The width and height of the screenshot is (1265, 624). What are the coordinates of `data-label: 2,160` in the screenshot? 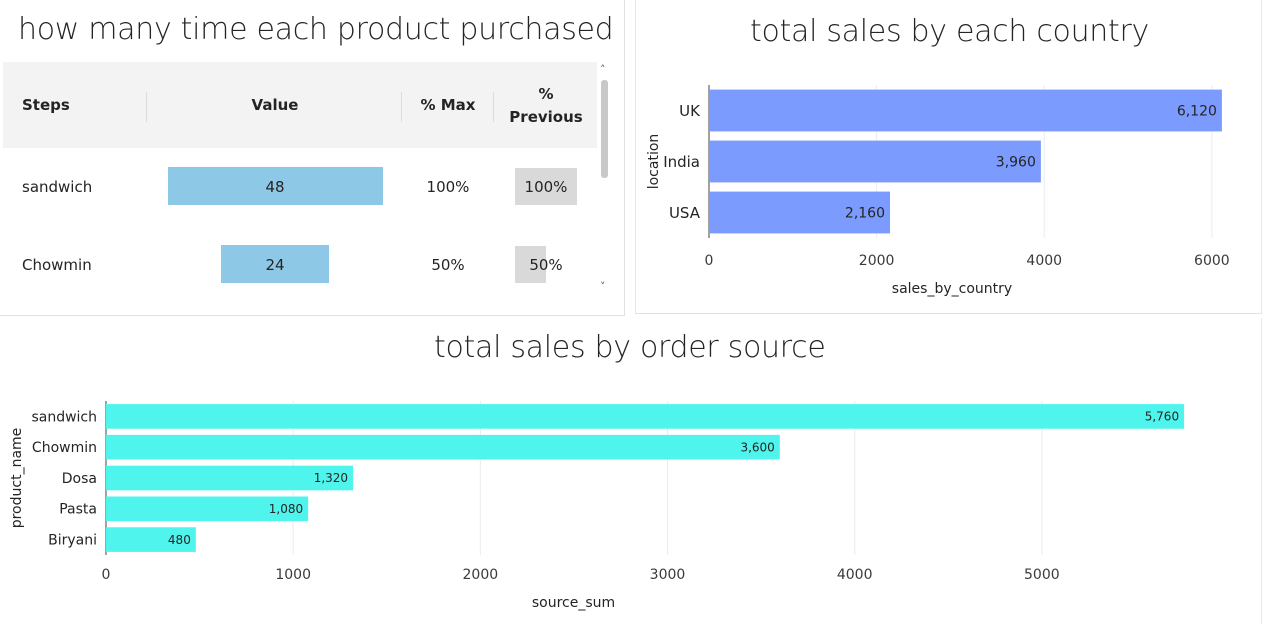 It's located at (865, 213).